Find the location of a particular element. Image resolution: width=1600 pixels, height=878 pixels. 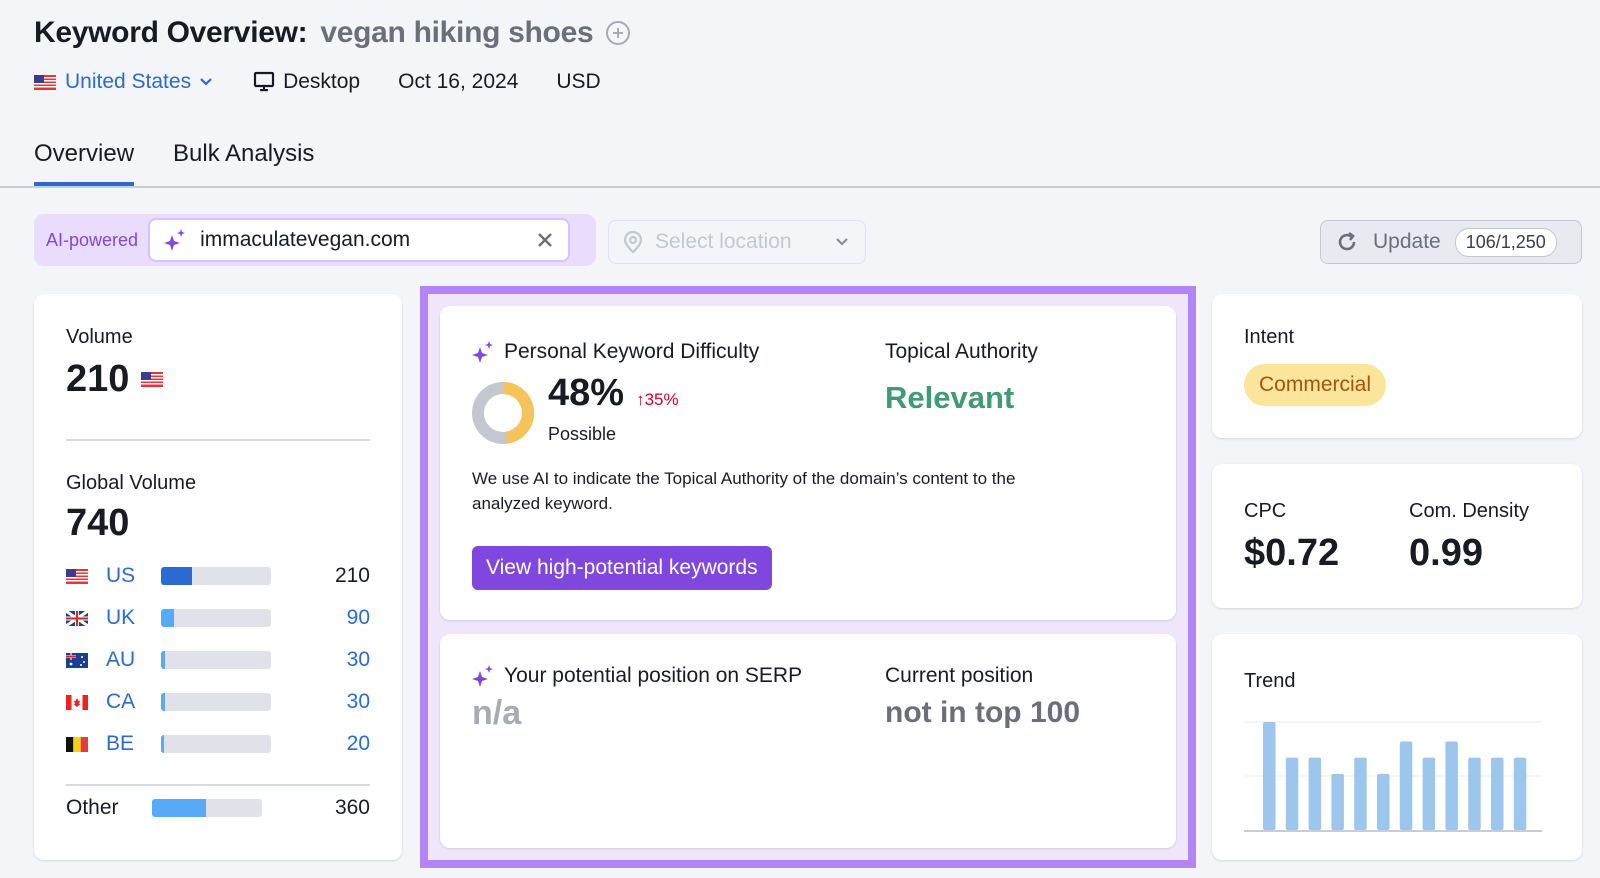

difficulty-donut-chart is located at coordinates (503, 413).